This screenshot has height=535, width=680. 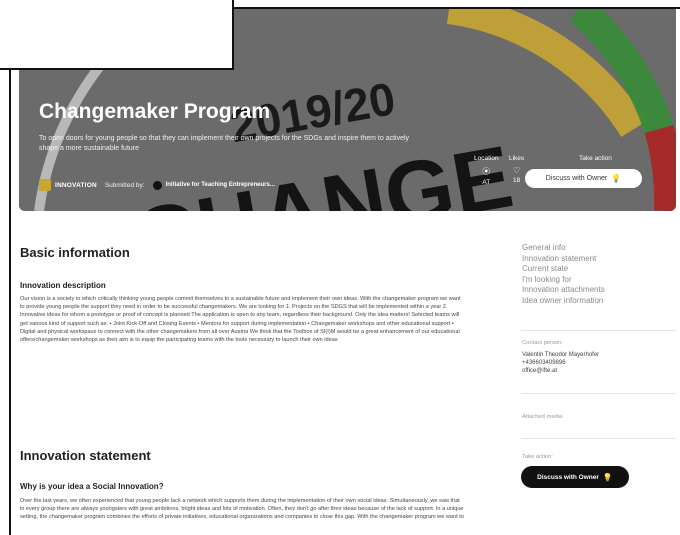 I want to click on frame-border-top, so click(x=457, y=8).